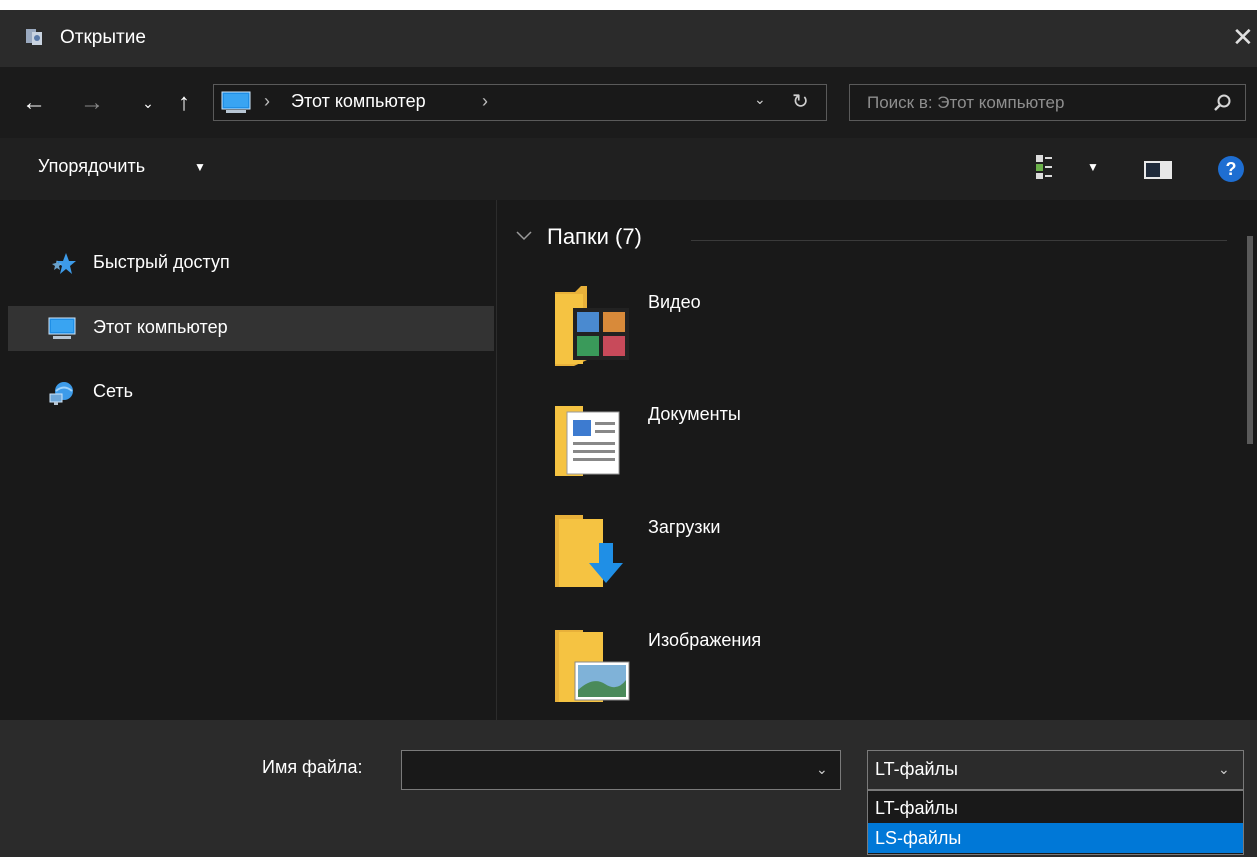 The image size is (1257, 857). What do you see at coordinates (1244, 37) in the screenshot?
I see `close-button: ✕` at bounding box center [1244, 37].